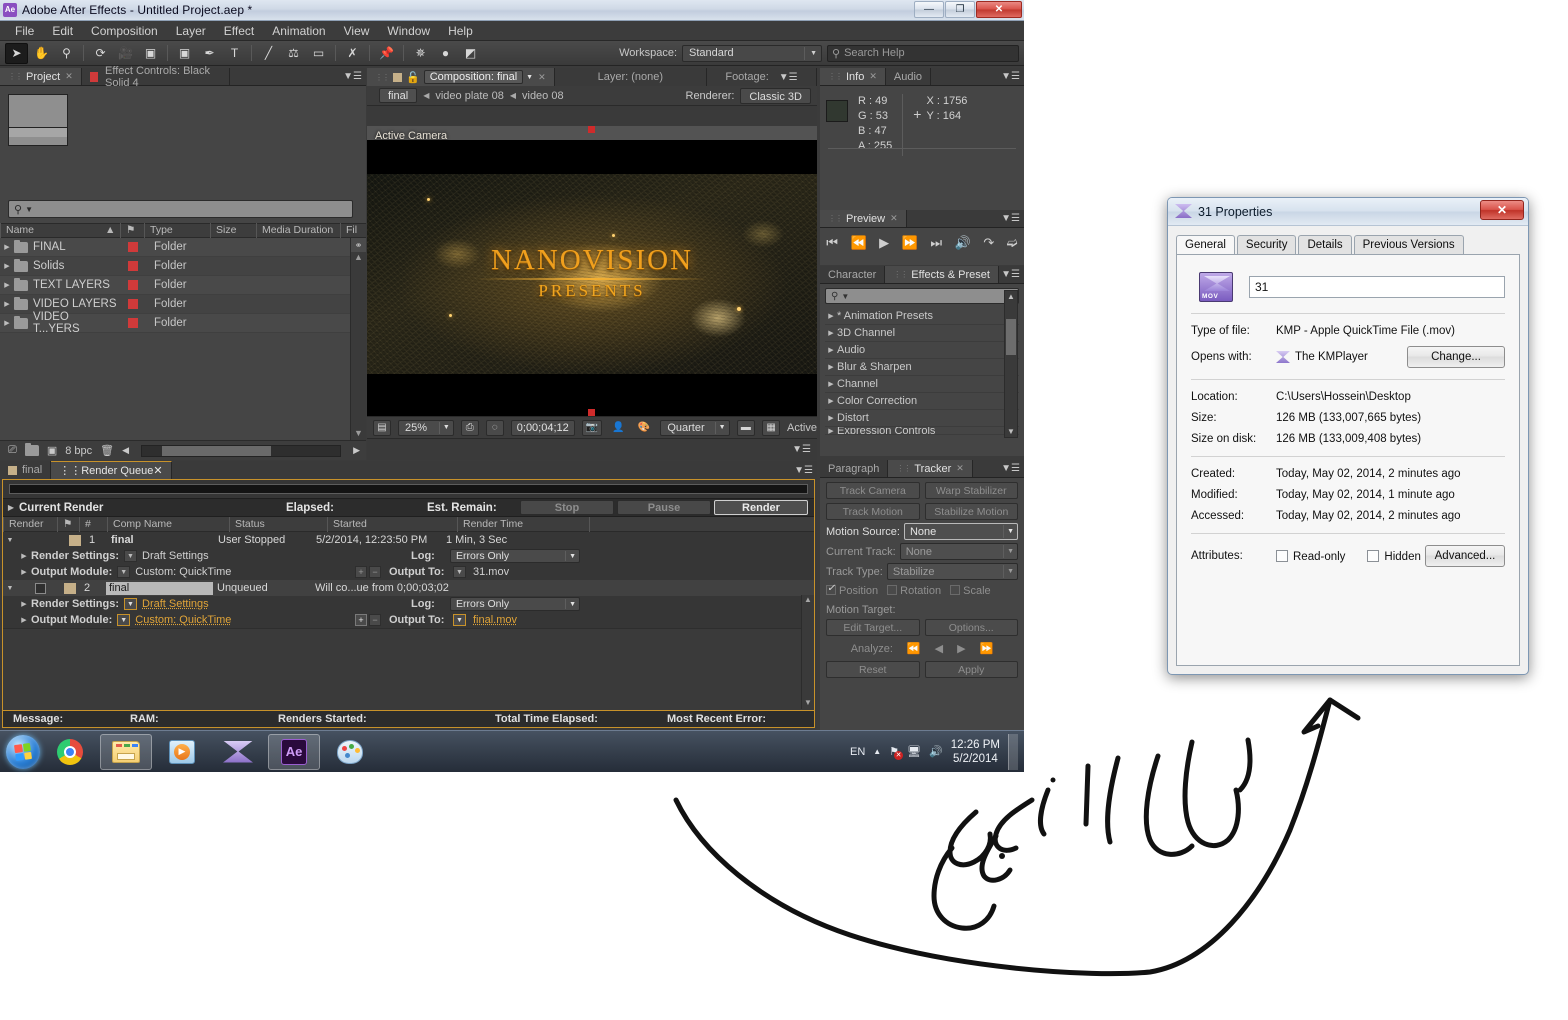  What do you see at coordinates (914, 751) in the screenshot?
I see `display-icon: 🖥` at bounding box center [914, 751].